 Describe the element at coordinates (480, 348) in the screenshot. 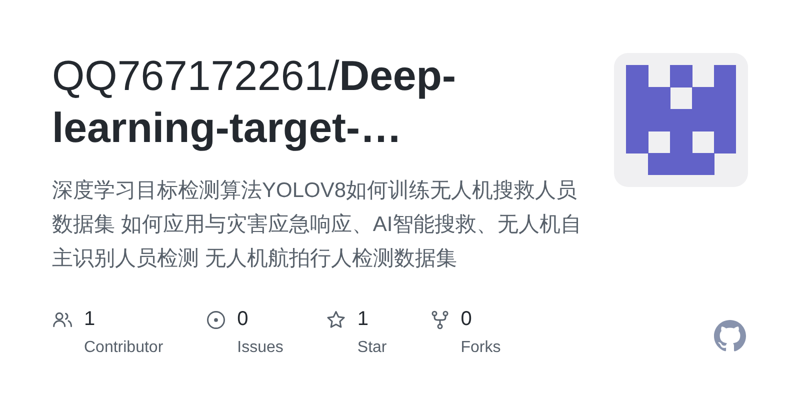

I see `stat-label: Forks` at that location.